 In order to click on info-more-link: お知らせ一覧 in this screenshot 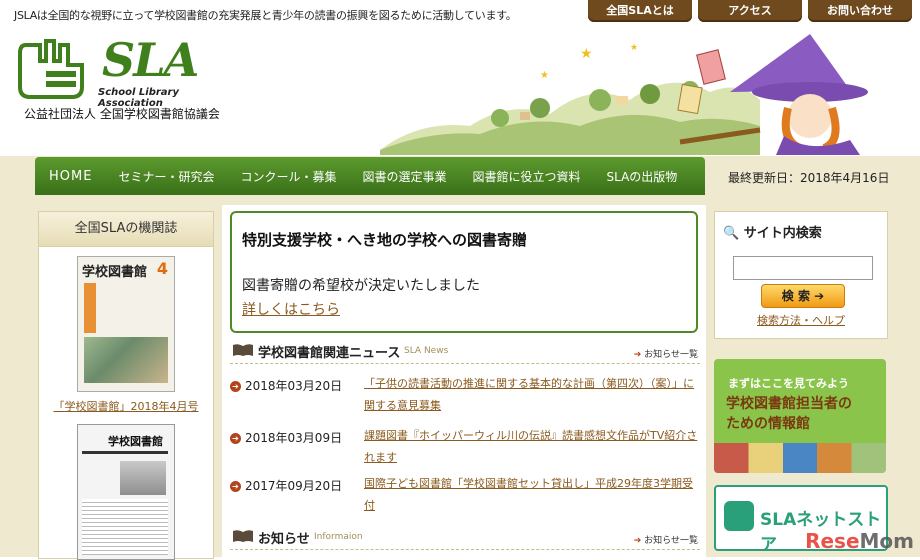, I will do `click(666, 539)`.